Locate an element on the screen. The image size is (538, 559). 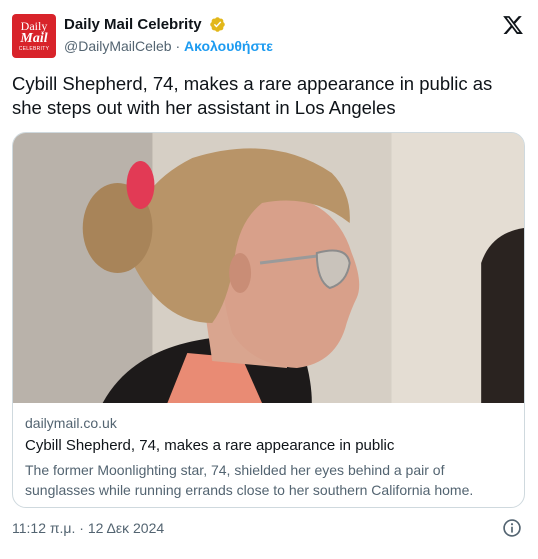
verified-badge-icon is located at coordinates (217, 25).